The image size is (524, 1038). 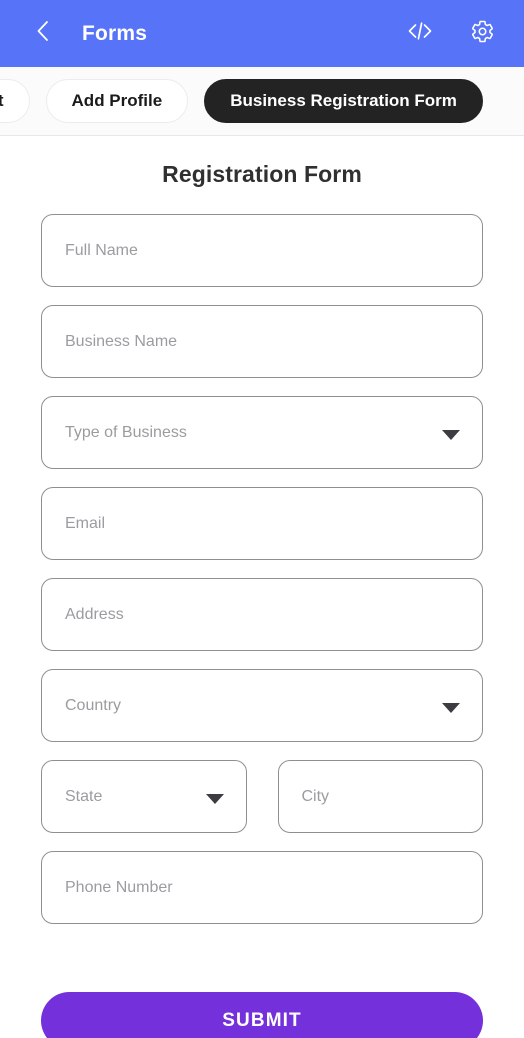 I want to click on state-select: State, so click(x=144, y=796).